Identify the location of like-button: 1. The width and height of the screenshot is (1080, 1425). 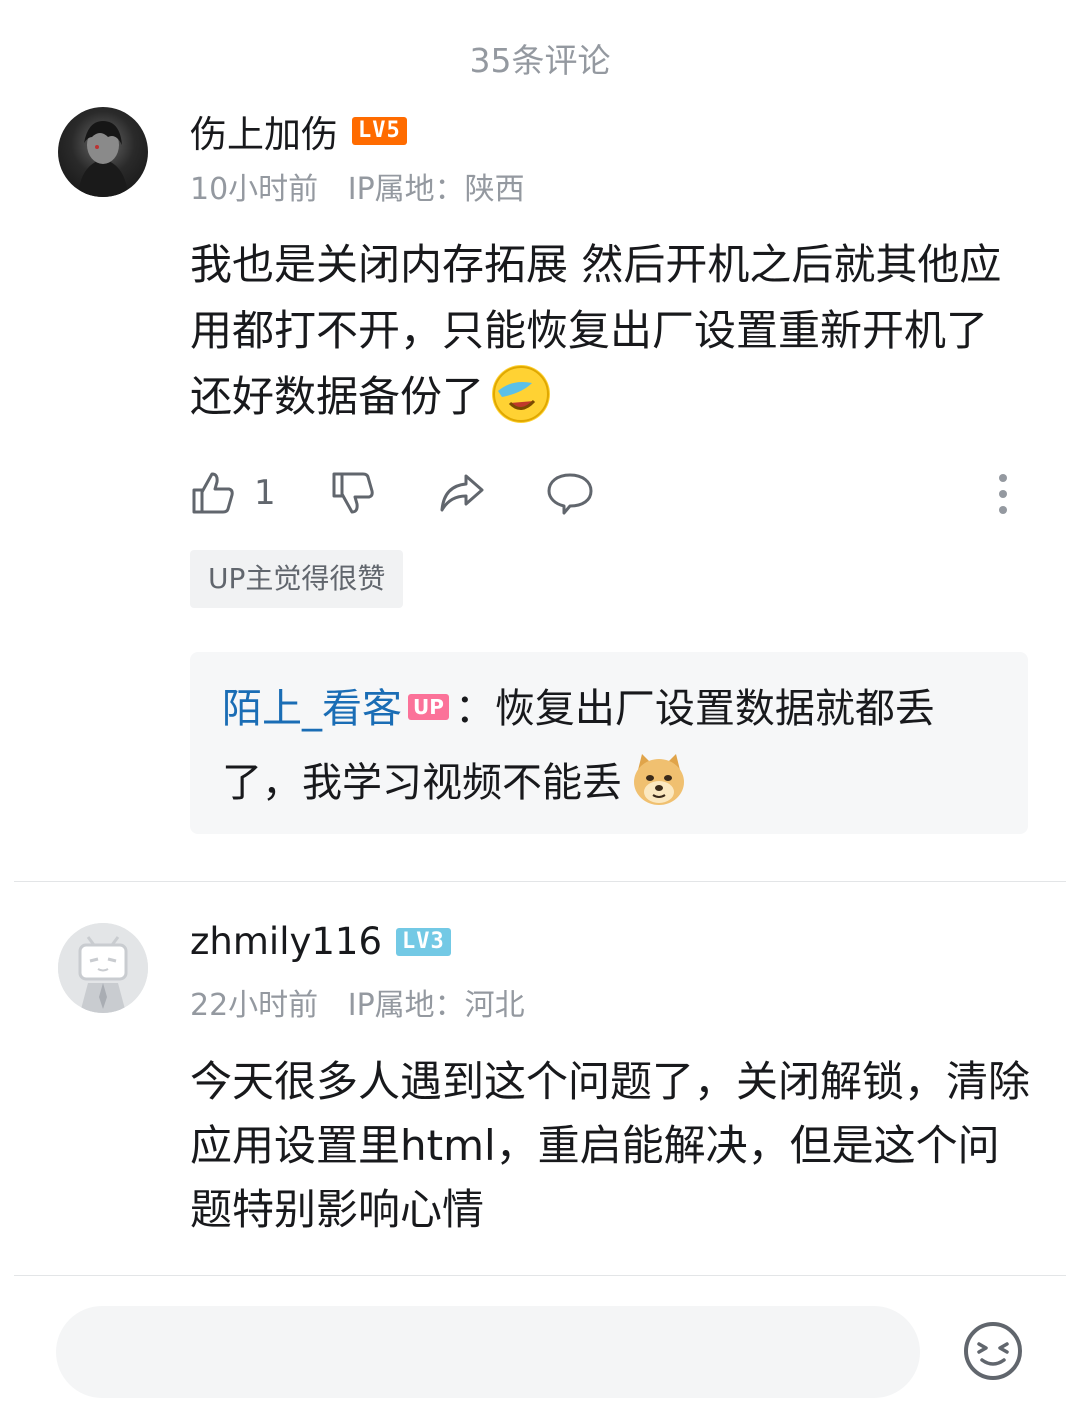
(233, 493).